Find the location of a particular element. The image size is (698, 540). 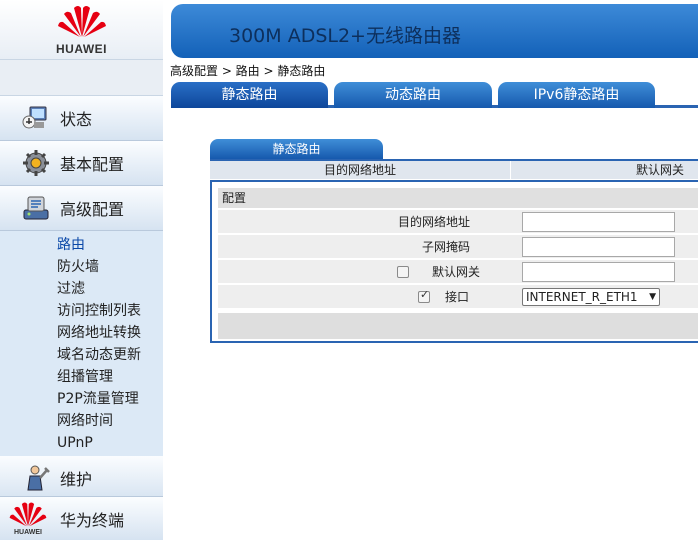

tab-bar: 静态路由 动态路由 IPv6静态路由 is located at coordinates (434, 94).